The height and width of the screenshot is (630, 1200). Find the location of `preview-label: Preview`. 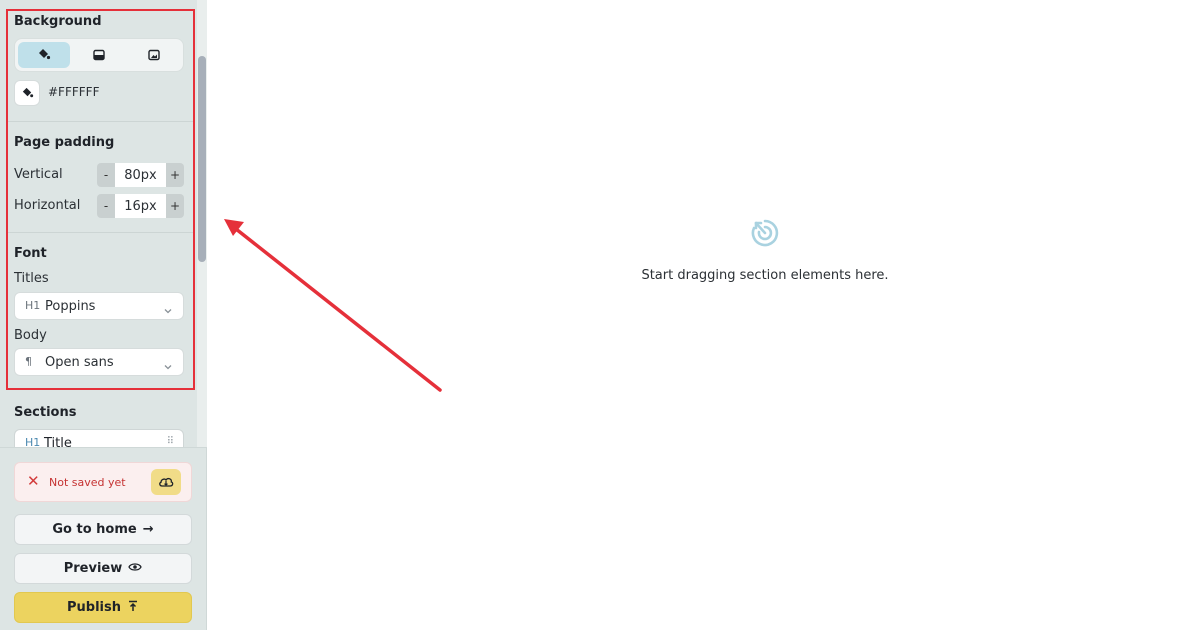

preview-label: Preview is located at coordinates (93, 568).